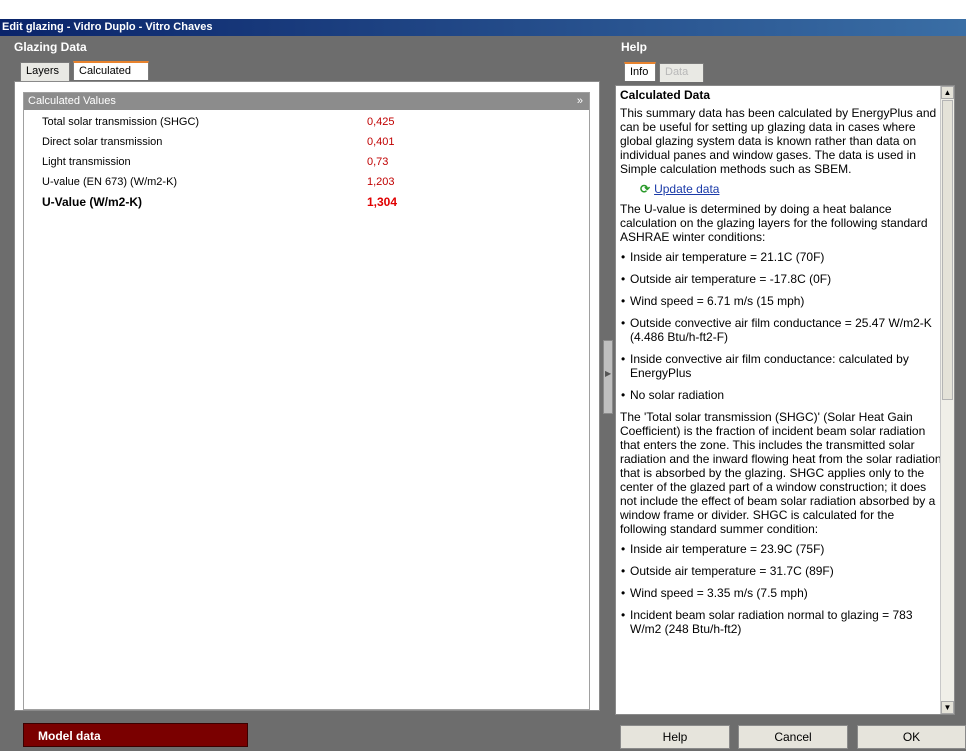 The image size is (966, 751). I want to click on refresh-icon: ⟳, so click(645, 189).